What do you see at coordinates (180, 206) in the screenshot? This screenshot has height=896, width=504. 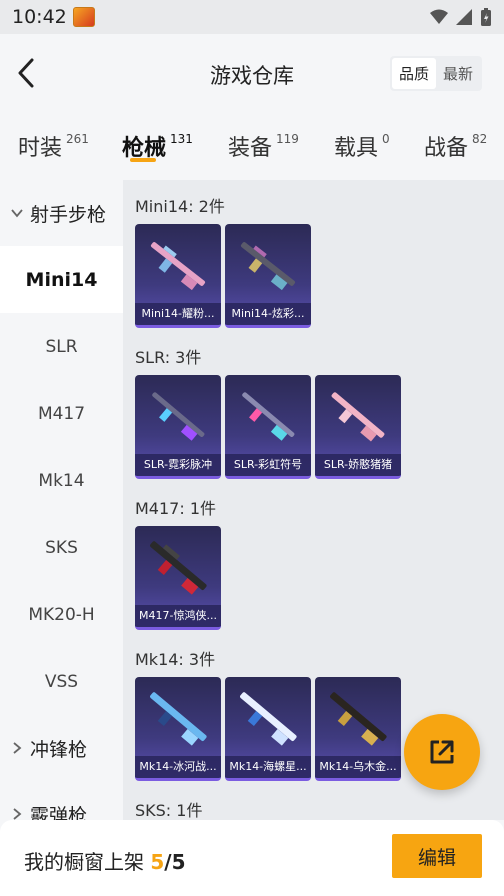 I see `section-title: Mini14: 2件` at bounding box center [180, 206].